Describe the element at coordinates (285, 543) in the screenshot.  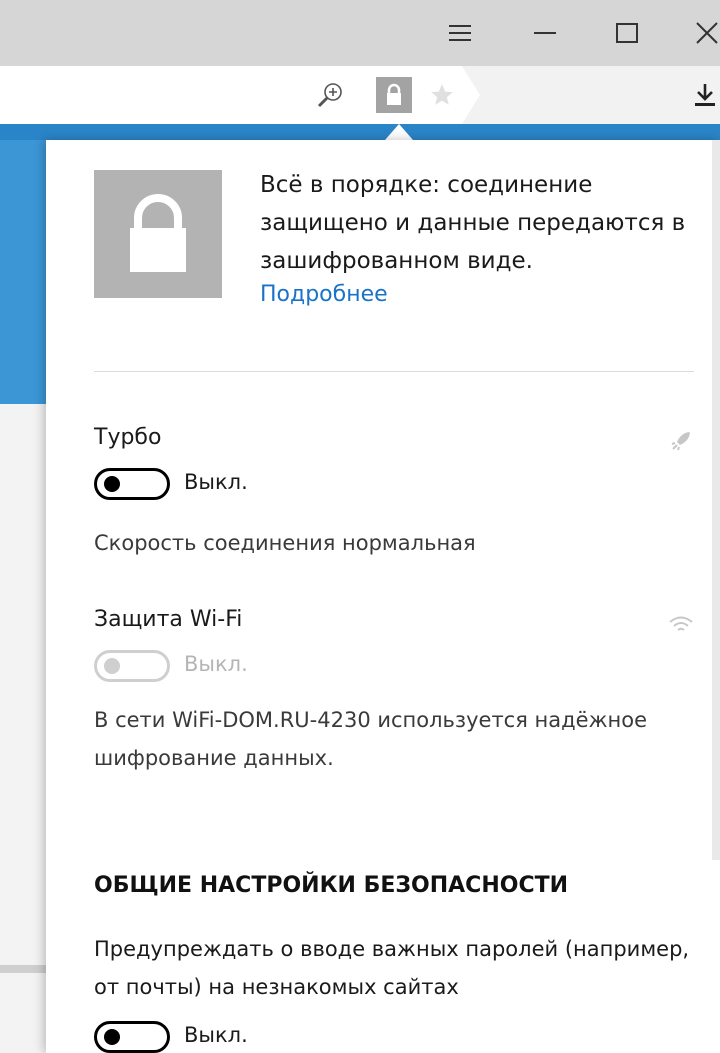
I see `turbo-description: Скорость соединения нормальная` at that location.